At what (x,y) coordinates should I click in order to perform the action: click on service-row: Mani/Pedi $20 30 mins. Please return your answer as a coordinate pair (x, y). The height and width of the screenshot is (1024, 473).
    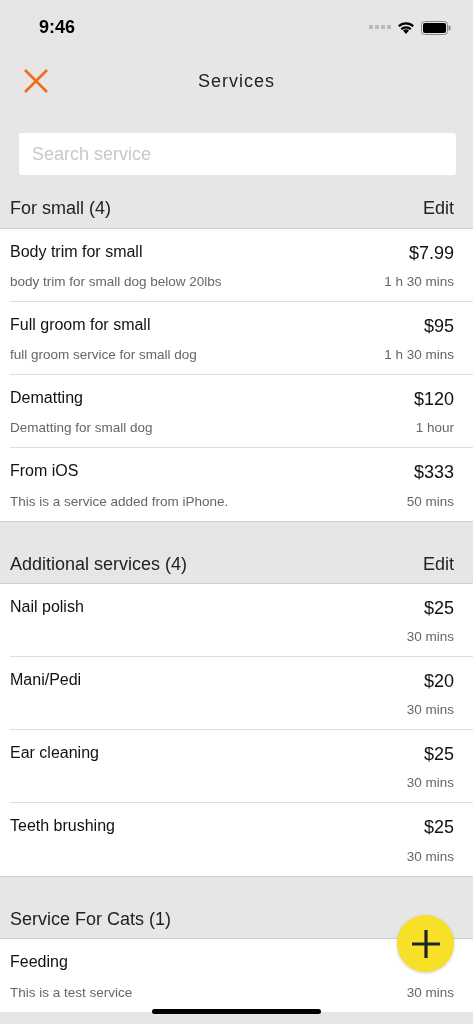
    Looking at the image, I should click on (241, 693).